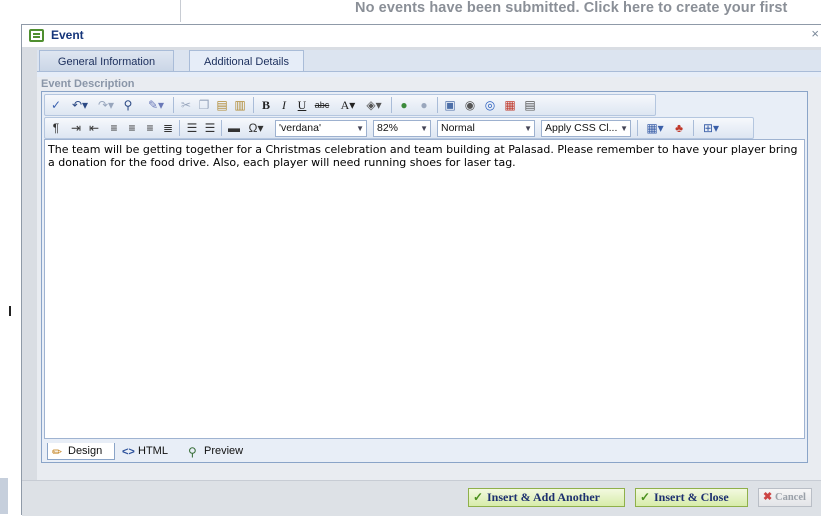 This screenshot has height=521, width=821. What do you see at coordinates (156, 105) in the screenshot?
I see `format-stripper-icon: ✎▾` at bounding box center [156, 105].